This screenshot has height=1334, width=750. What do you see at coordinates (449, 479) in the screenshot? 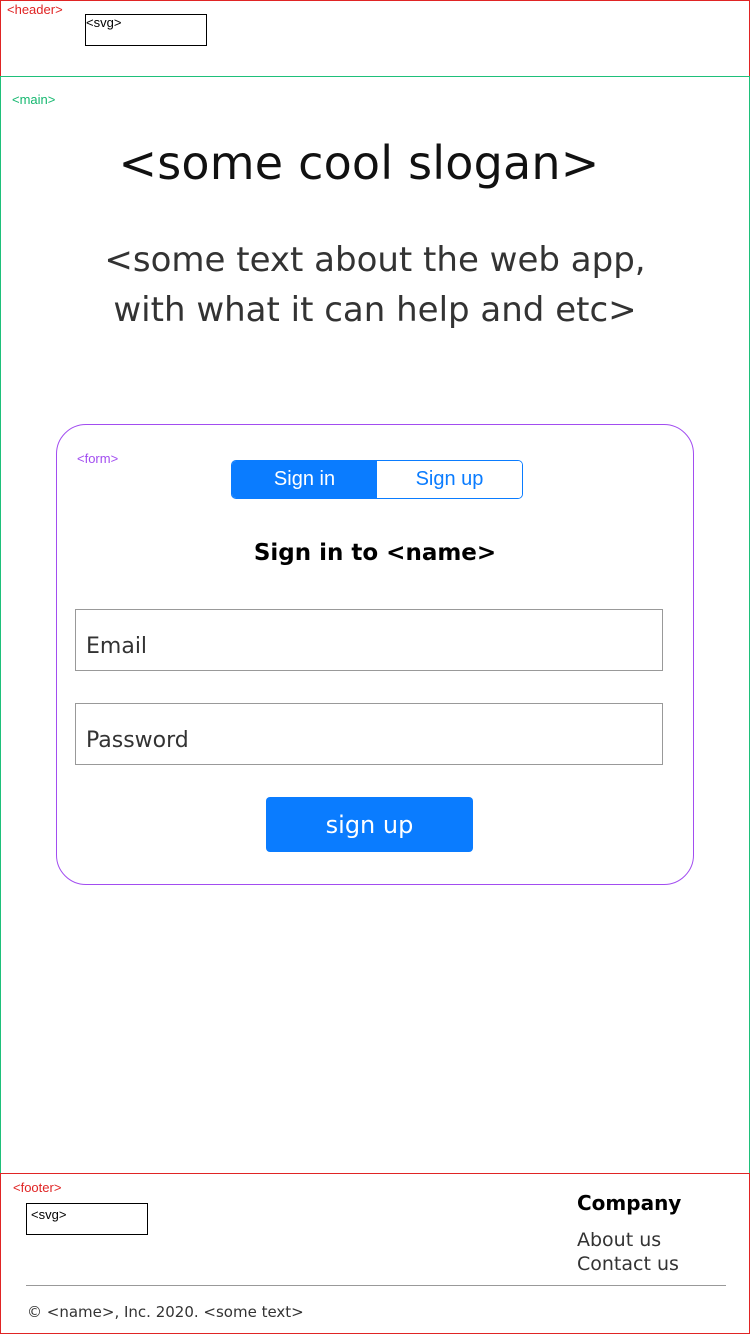
I see `tab-sign-up: Sign up` at bounding box center [449, 479].